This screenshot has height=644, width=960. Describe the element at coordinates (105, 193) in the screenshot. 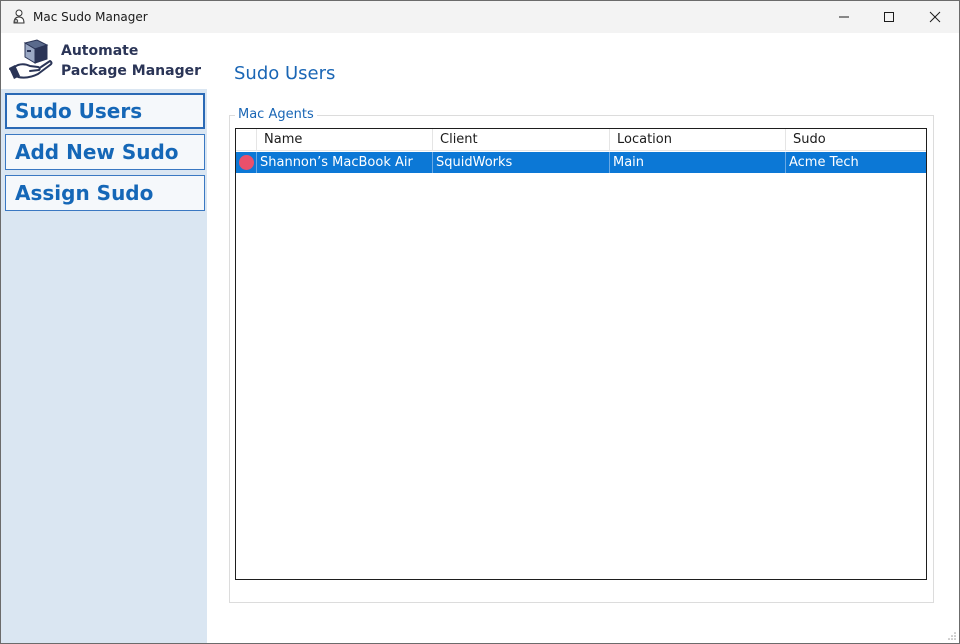

I see `nav-assign-sudo-button: Assign Sudo` at that location.